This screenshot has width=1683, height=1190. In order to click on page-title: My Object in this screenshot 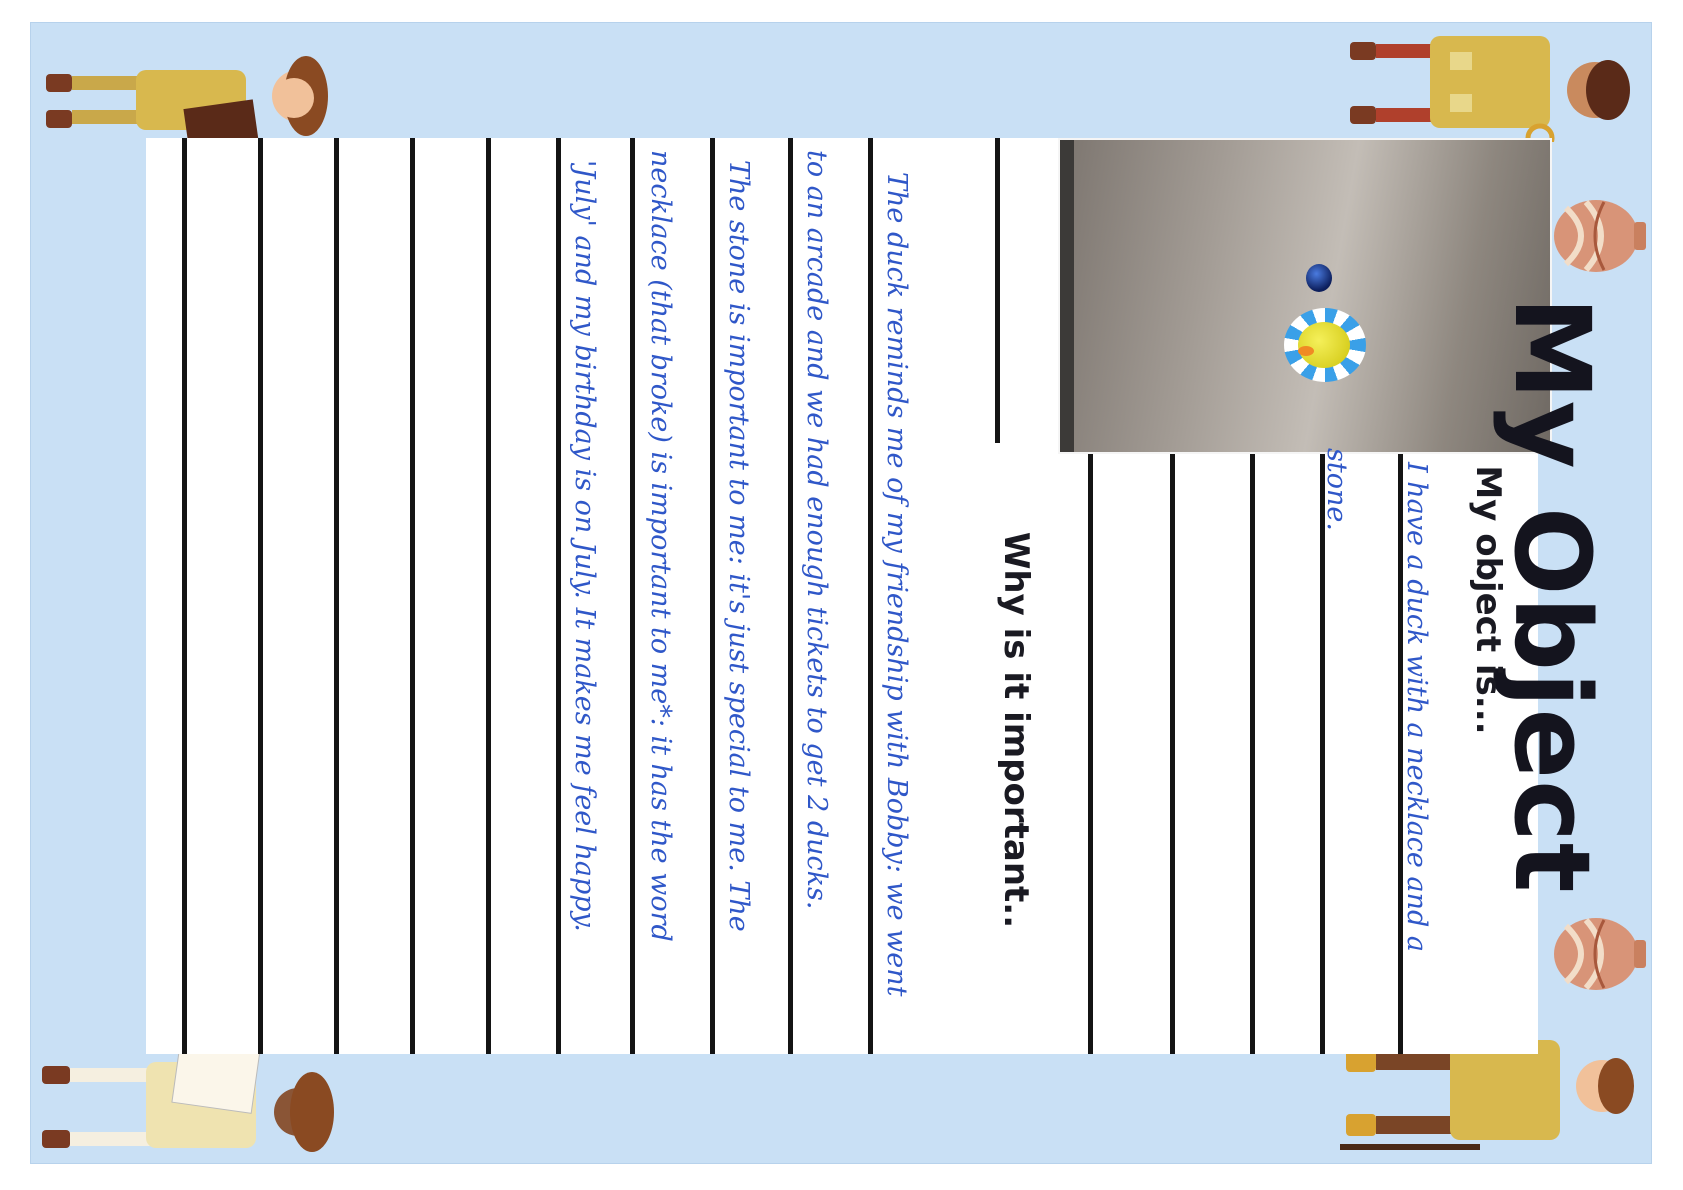, I will do `click(1552, 595)`.